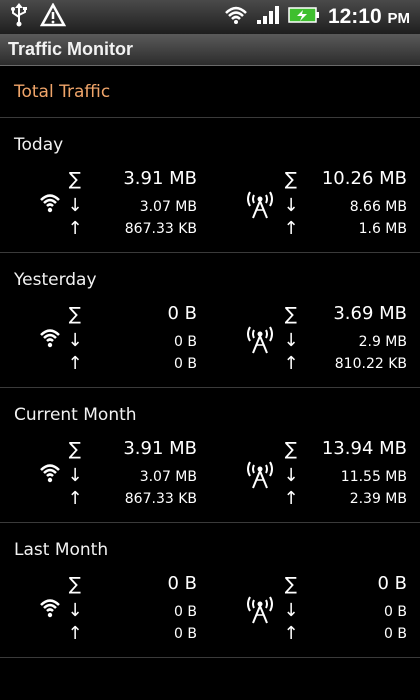  What do you see at coordinates (378, 499) in the screenshot?
I see `mobile-upload-value: 2.39 MB` at bounding box center [378, 499].